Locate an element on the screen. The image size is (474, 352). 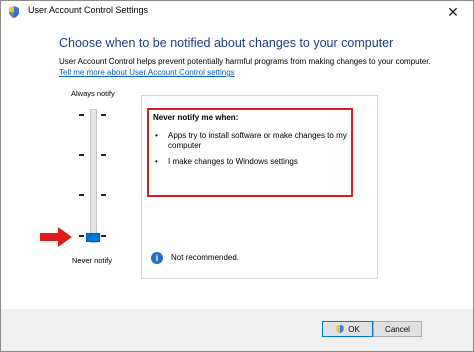
close-button: ✕ is located at coordinates (453, 12).